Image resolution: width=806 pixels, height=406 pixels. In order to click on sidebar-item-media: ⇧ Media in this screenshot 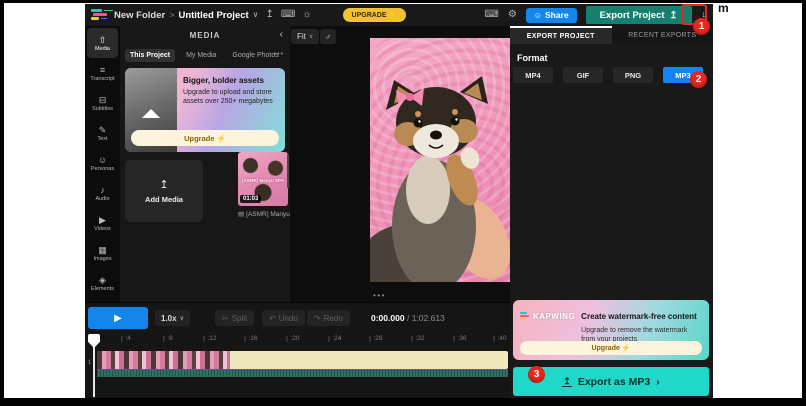, I will do `click(102, 43)`.